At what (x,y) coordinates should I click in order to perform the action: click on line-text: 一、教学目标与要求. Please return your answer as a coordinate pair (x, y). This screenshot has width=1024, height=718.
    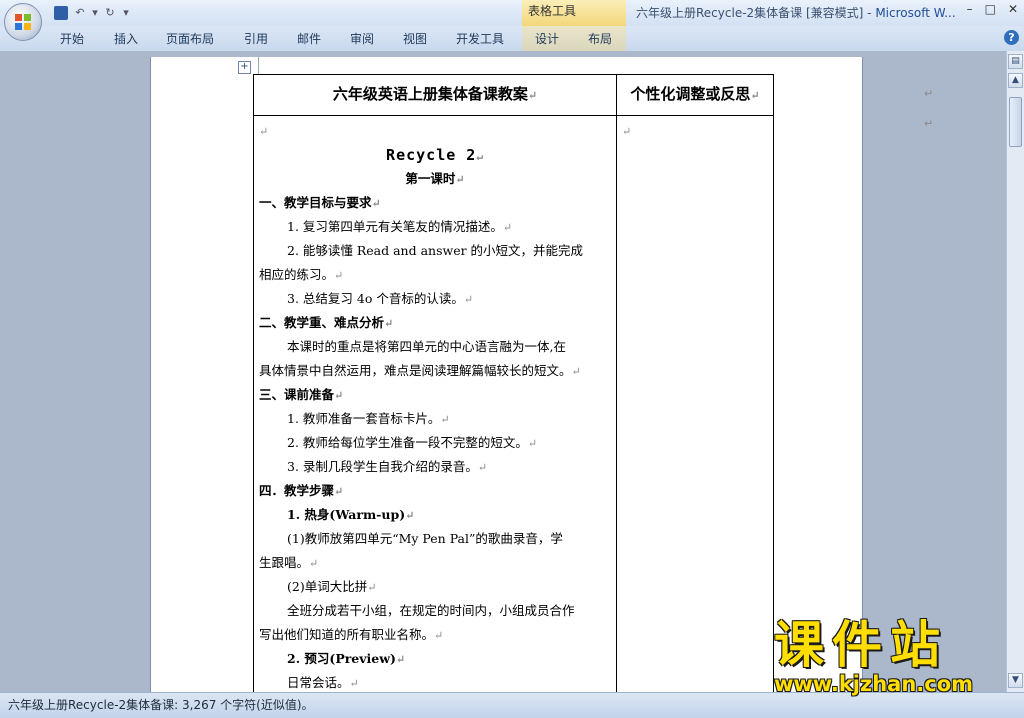
    Looking at the image, I should click on (315, 202).